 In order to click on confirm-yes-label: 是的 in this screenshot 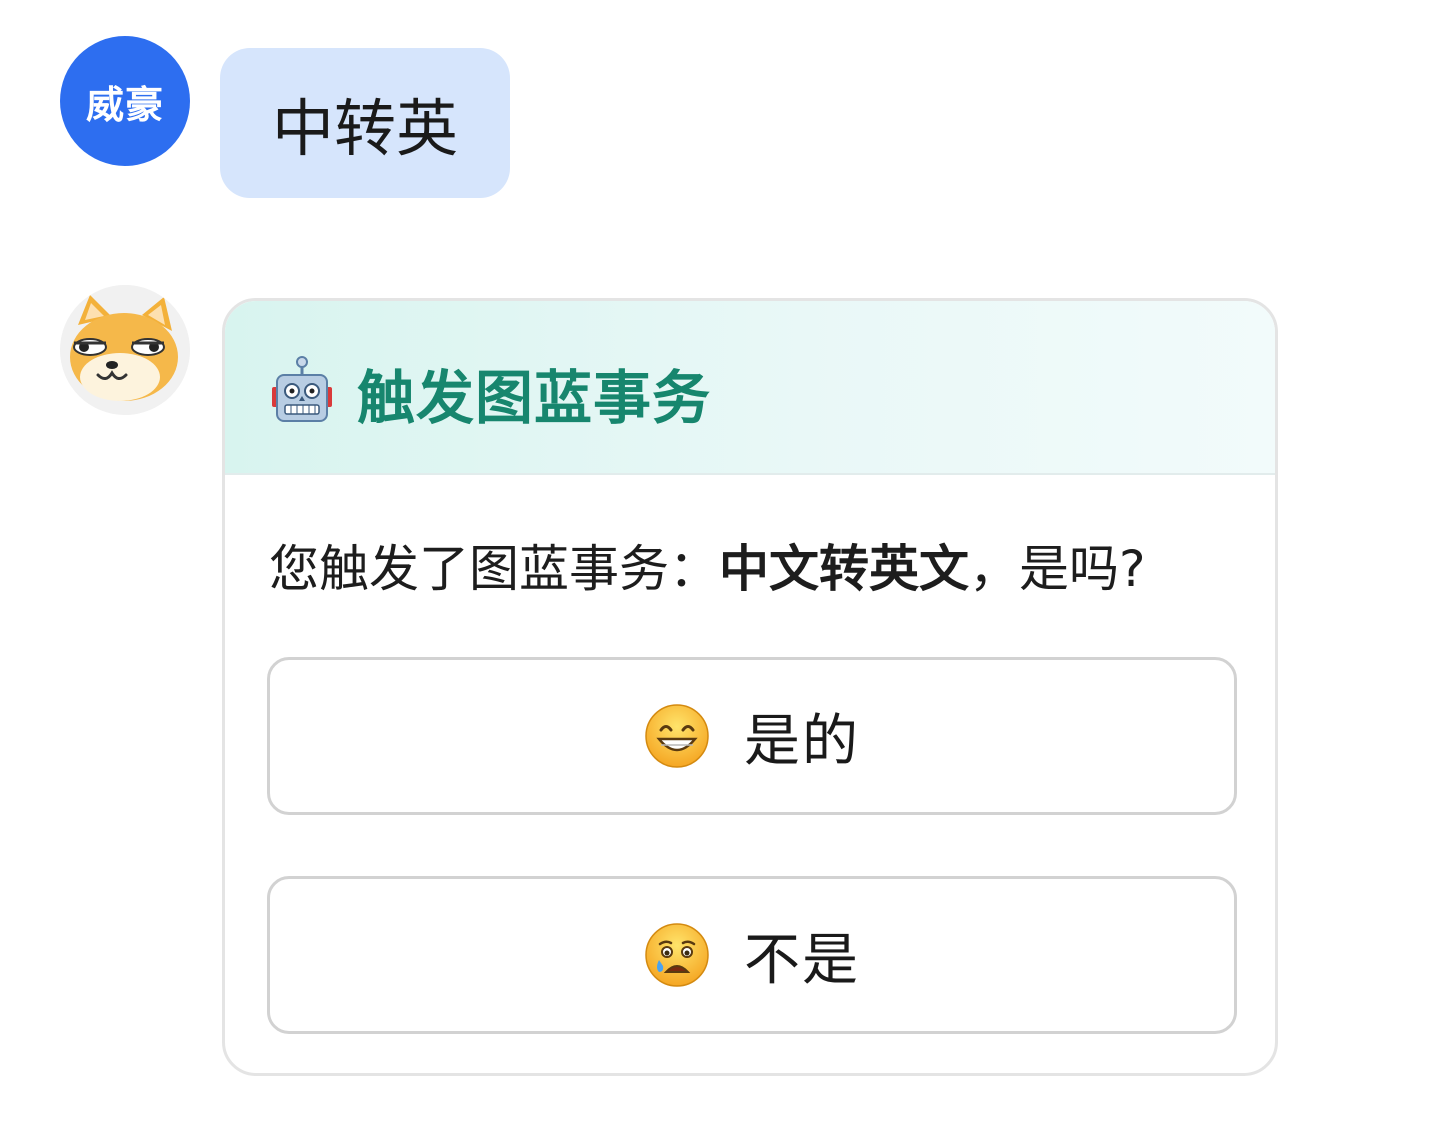, I will do `click(802, 741)`.